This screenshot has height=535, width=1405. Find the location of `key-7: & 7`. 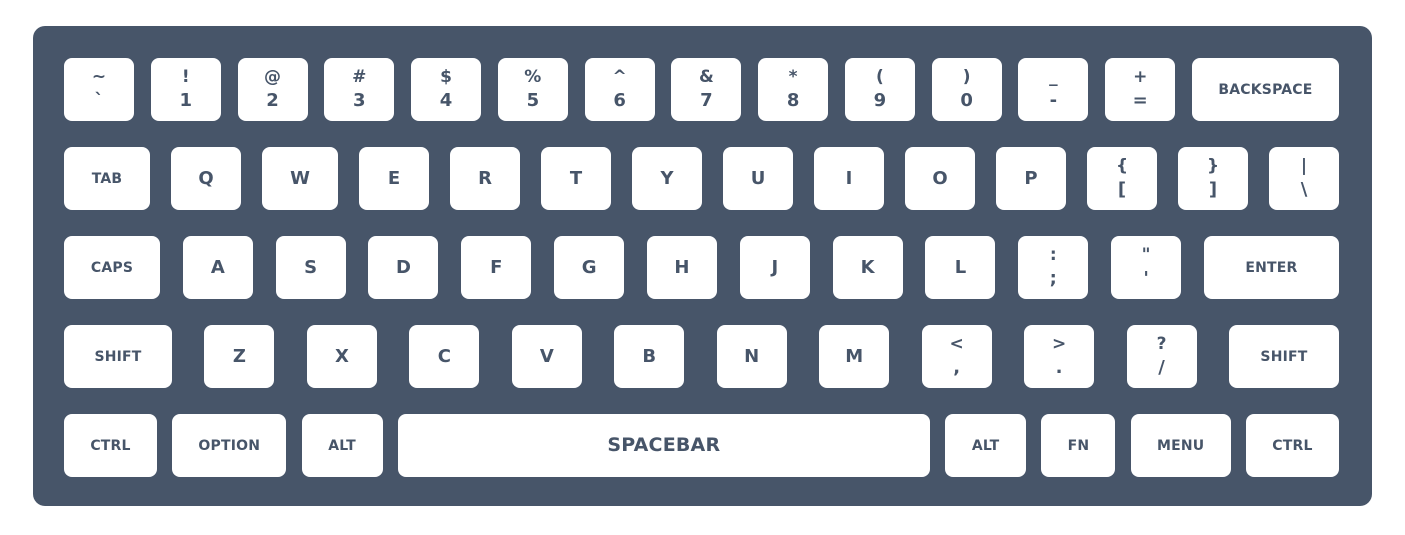

key-7: & 7 is located at coordinates (706, 89).